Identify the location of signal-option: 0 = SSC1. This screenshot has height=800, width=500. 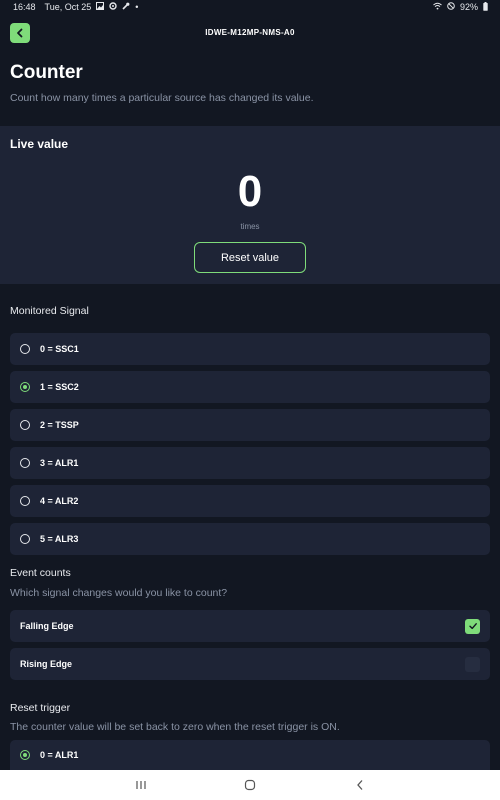
(250, 349).